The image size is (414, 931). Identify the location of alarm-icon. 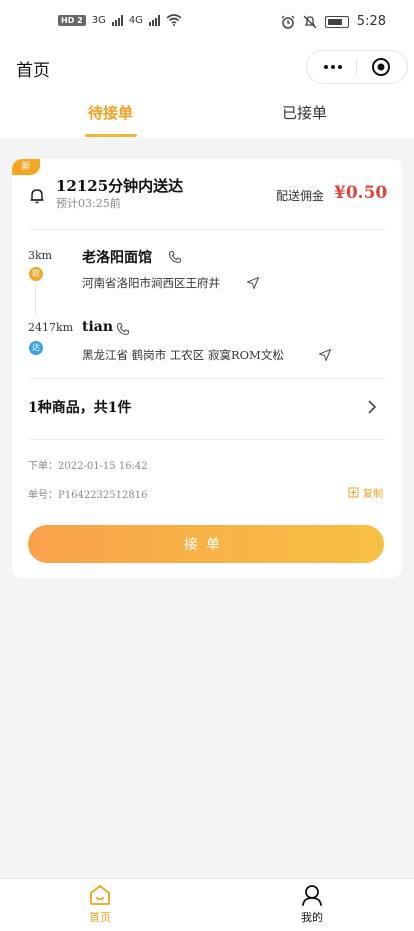
(288, 22).